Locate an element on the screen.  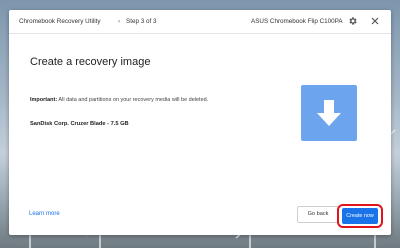
gear-icon is located at coordinates (353, 21).